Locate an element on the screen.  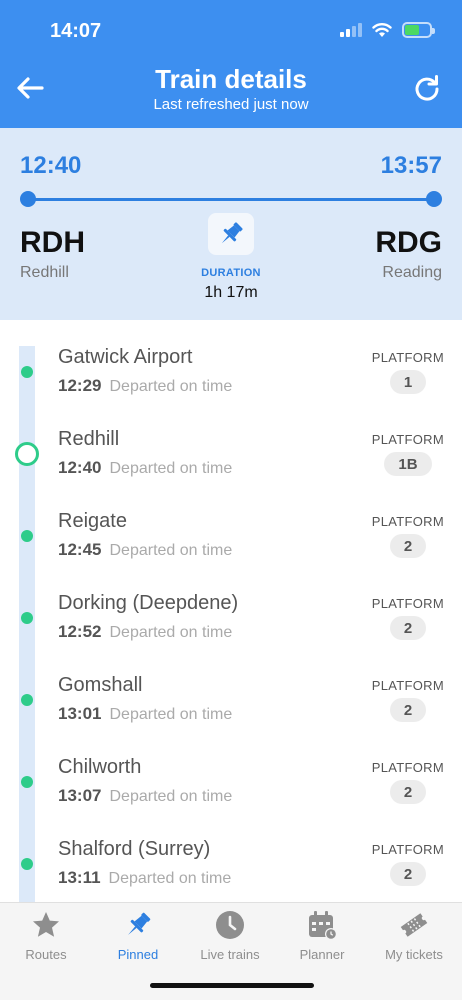
status-bar-time: 14:07 is located at coordinates (76, 31).